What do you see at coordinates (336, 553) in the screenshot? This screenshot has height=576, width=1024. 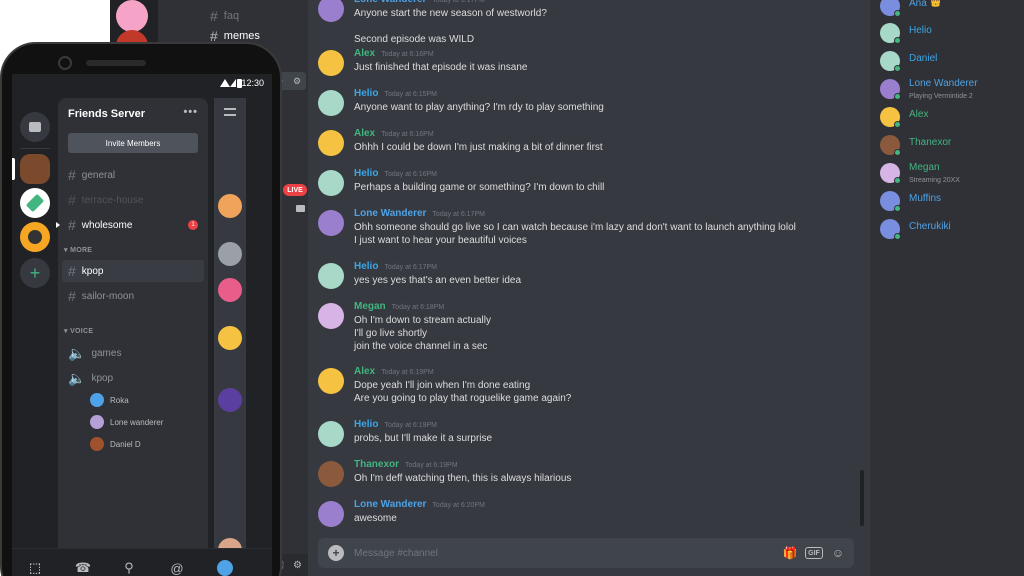 I see `plus-icon: +` at bounding box center [336, 553].